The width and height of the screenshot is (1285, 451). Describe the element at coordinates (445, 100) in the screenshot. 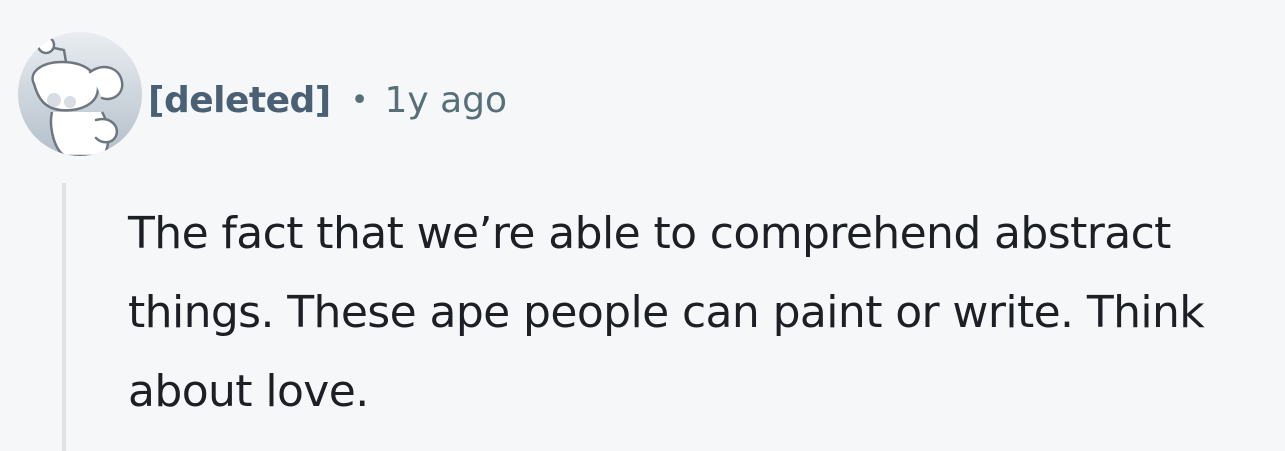

I see `comment-timestamp: 1y ago` at that location.